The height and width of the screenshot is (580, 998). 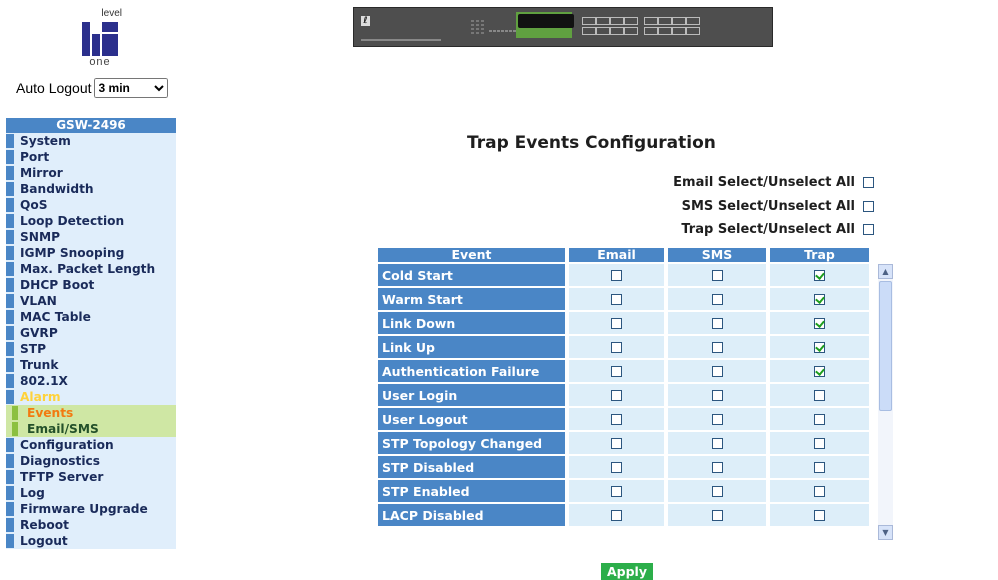 I want to click on sidebar-item-port: Port, so click(x=91, y=157).